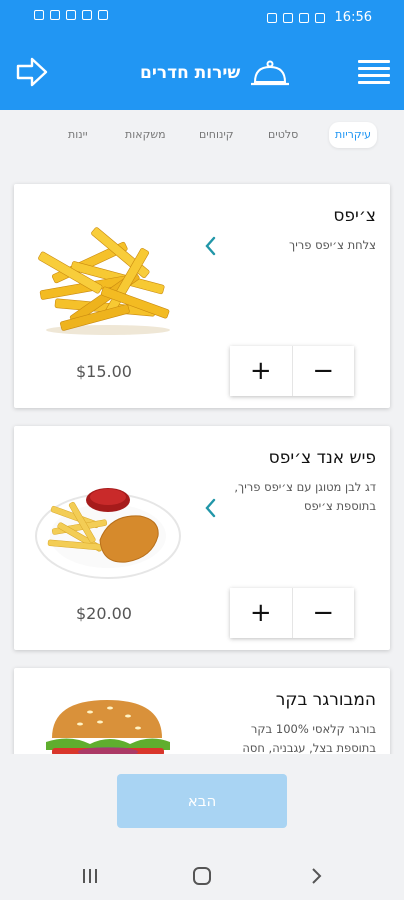  What do you see at coordinates (55, 15) in the screenshot?
I see `notification-icon` at bounding box center [55, 15].